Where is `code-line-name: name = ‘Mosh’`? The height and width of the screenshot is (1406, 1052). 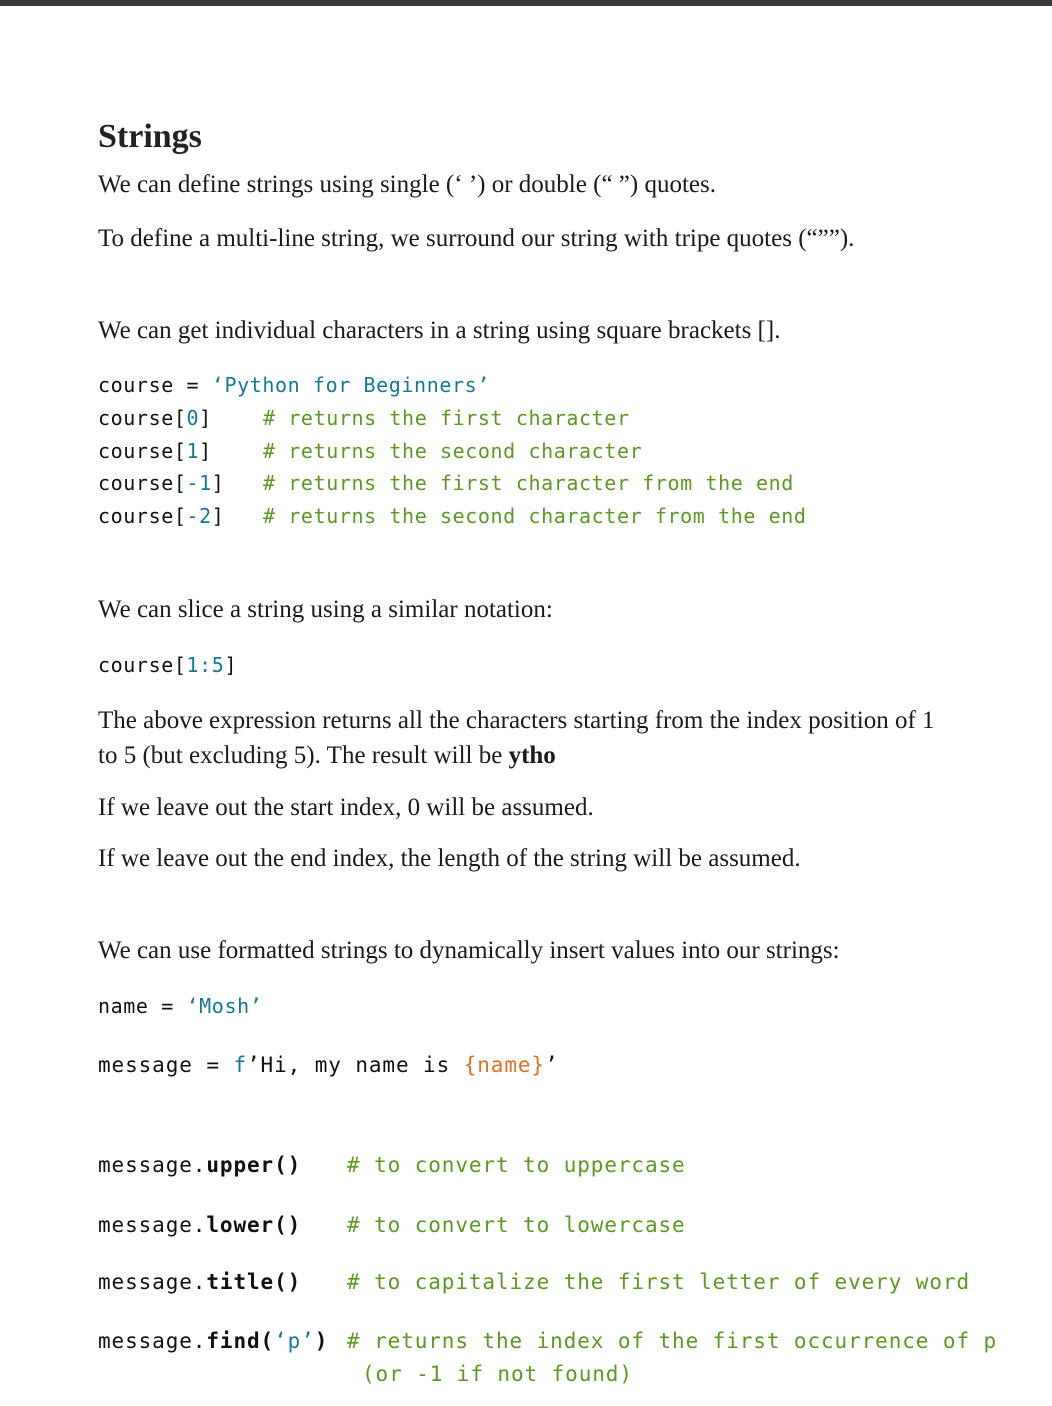 code-line-name: name = ‘Mosh’ is located at coordinates (180, 1006).